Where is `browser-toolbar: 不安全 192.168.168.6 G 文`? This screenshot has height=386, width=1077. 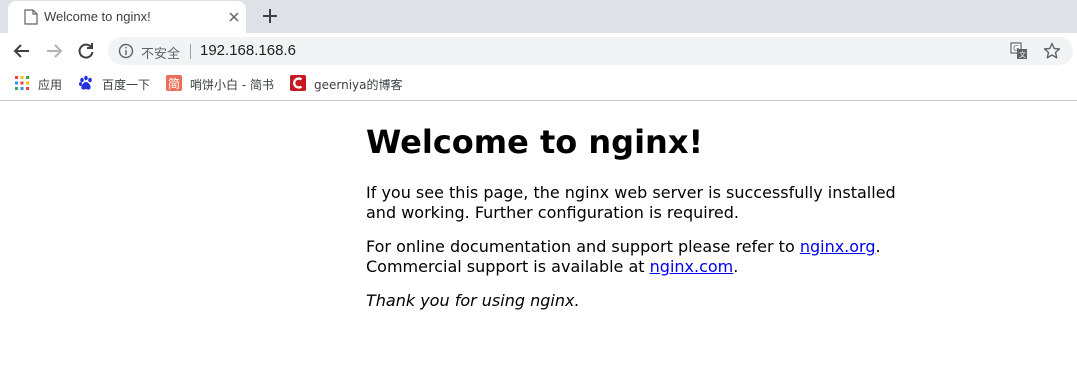 browser-toolbar: 不安全 192.168.168.6 G 文 is located at coordinates (538, 51).